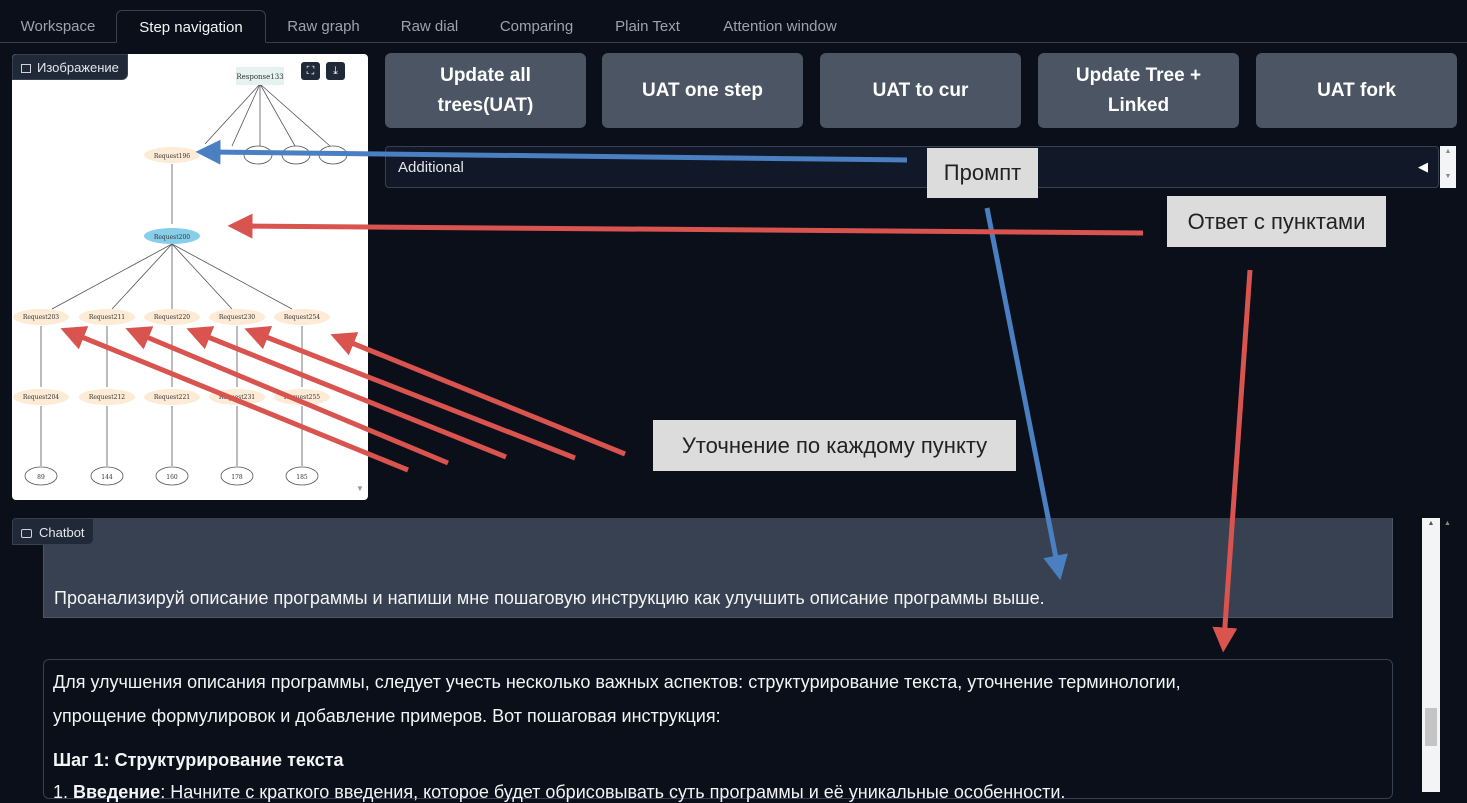  What do you see at coordinates (360, 488) in the screenshot?
I see `scroll-down-icon: ▼` at bounding box center [360, 488].